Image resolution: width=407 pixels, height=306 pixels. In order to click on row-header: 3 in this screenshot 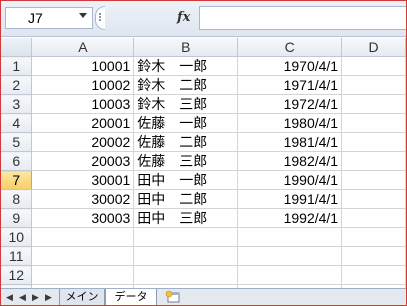, I will do `click(17, 104)`.